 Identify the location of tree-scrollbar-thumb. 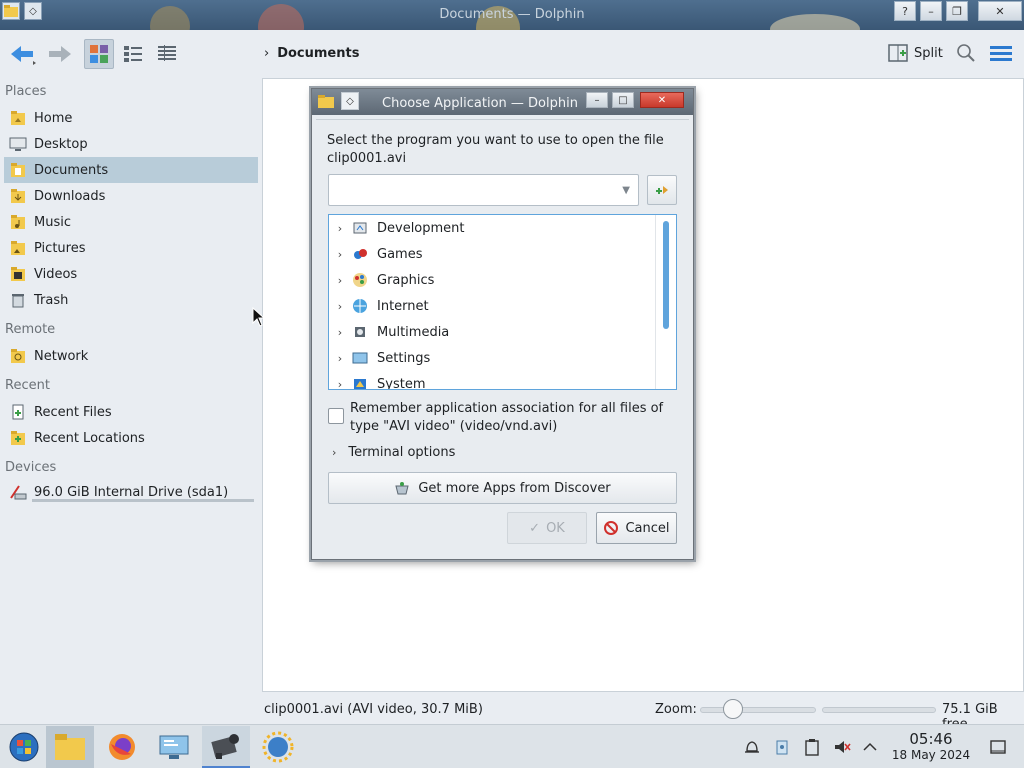
(666, 275).